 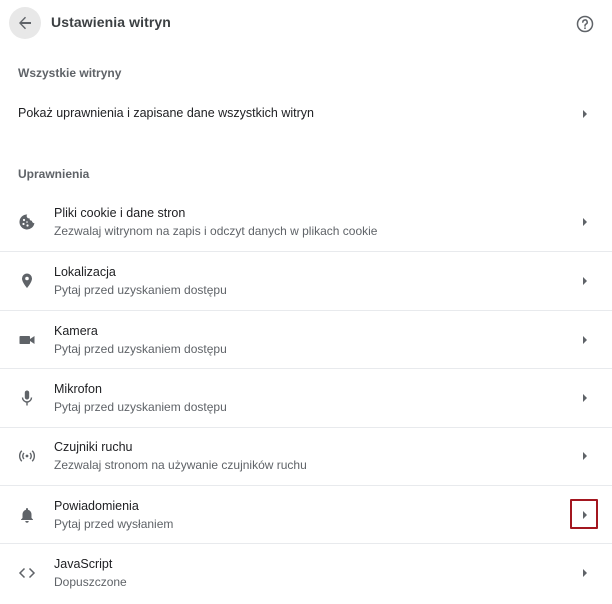 What do you see at coordinates (120, 213) in the screenshot?
I see `permission-title: Pliki cookie i dane stron` at bounding box center [120, 213].